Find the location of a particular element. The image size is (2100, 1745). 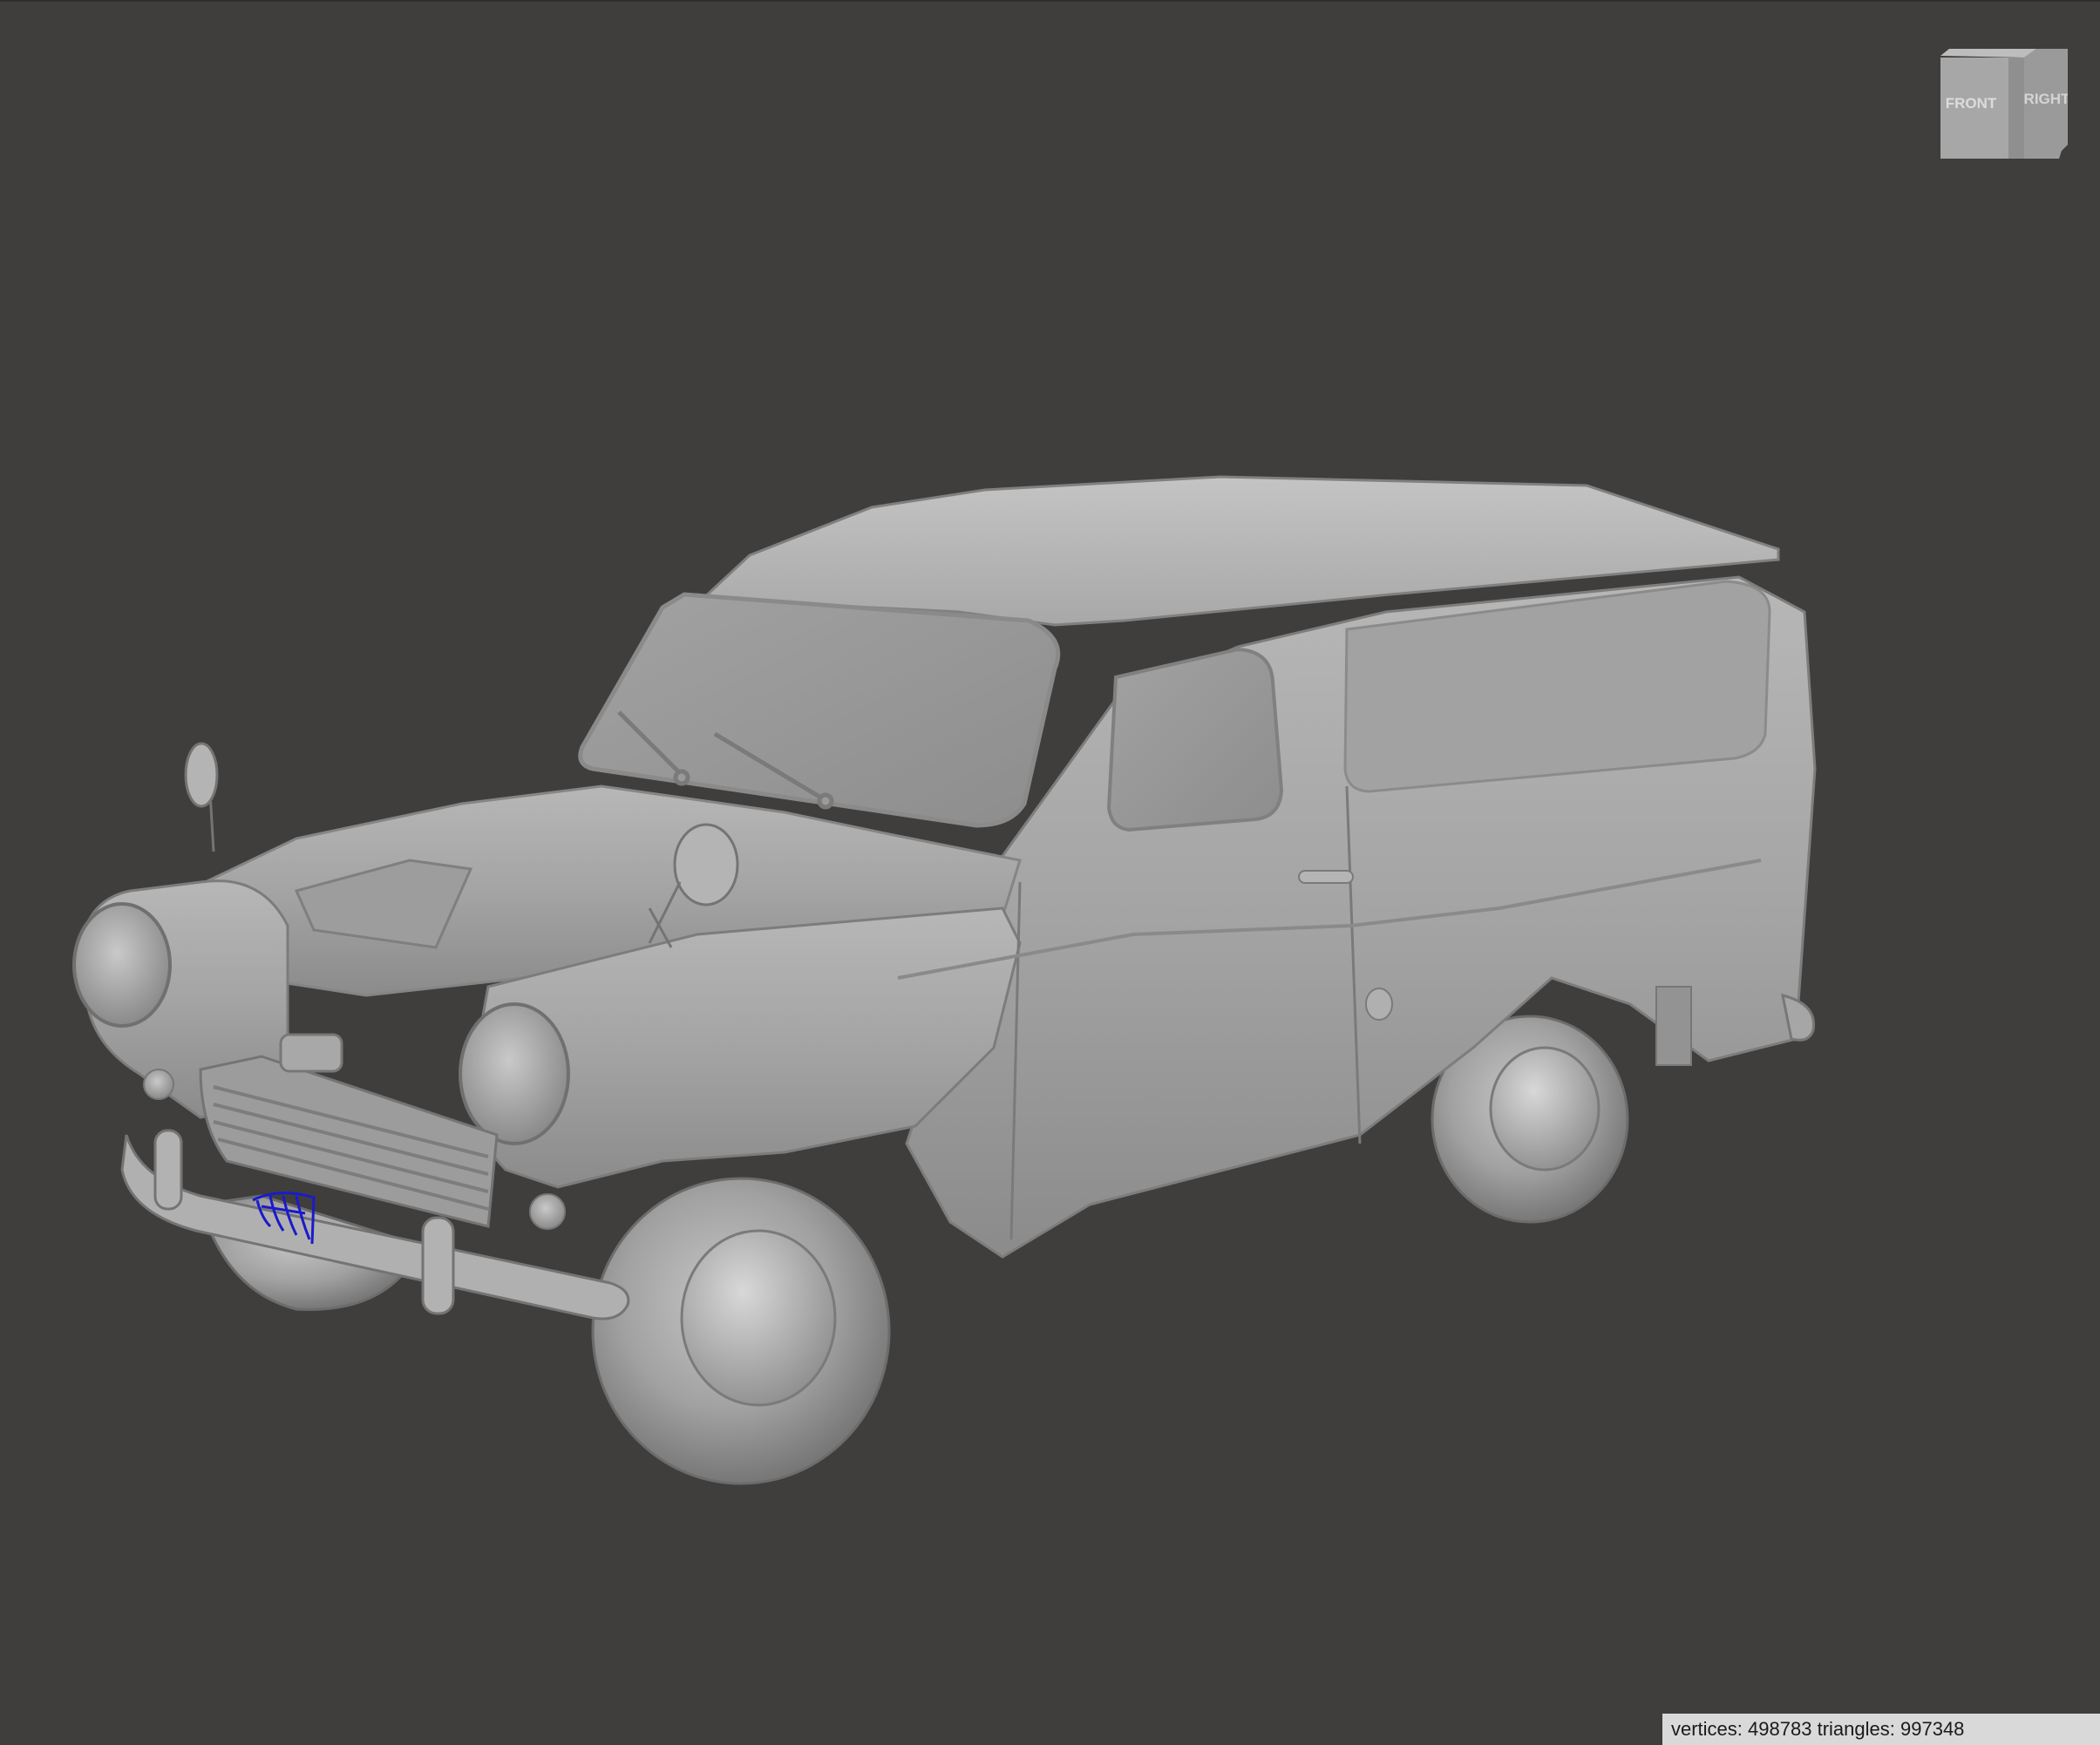

view-cube-right-label: RIGHT is located at coordinates (2046, 99).